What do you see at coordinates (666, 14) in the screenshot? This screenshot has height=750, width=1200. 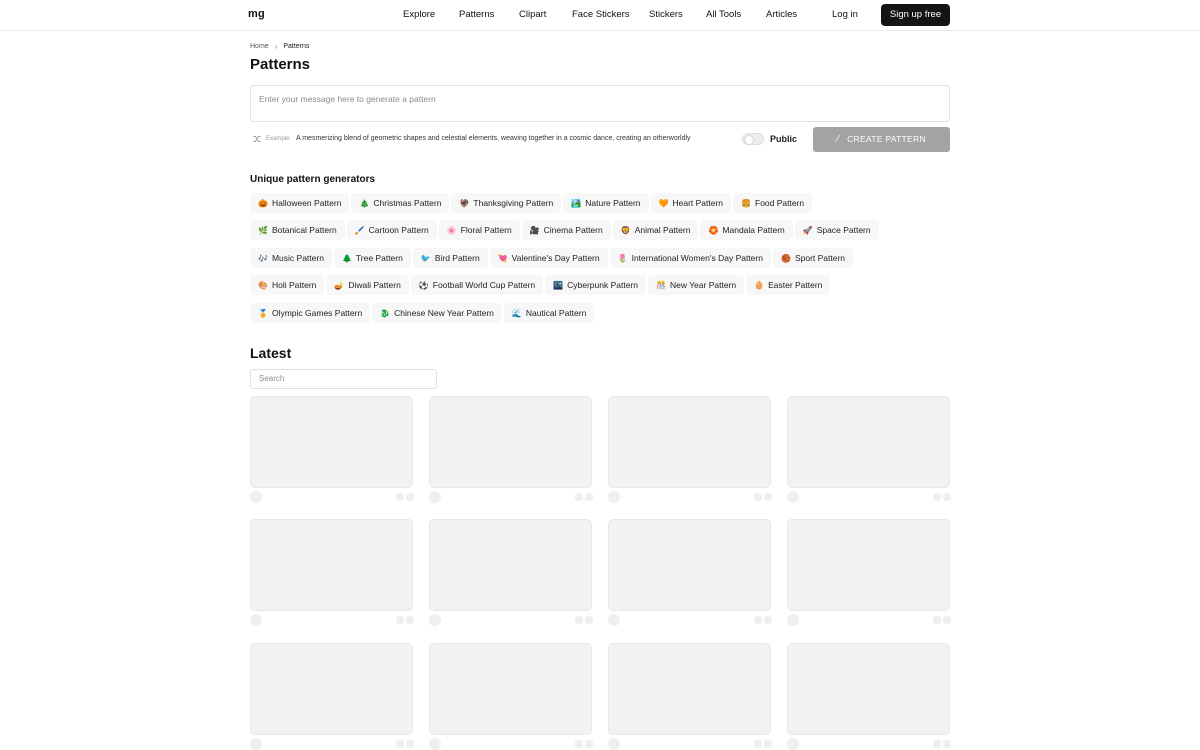 I see `nav-stickers: Stickers` at bounding box center [666, 14].